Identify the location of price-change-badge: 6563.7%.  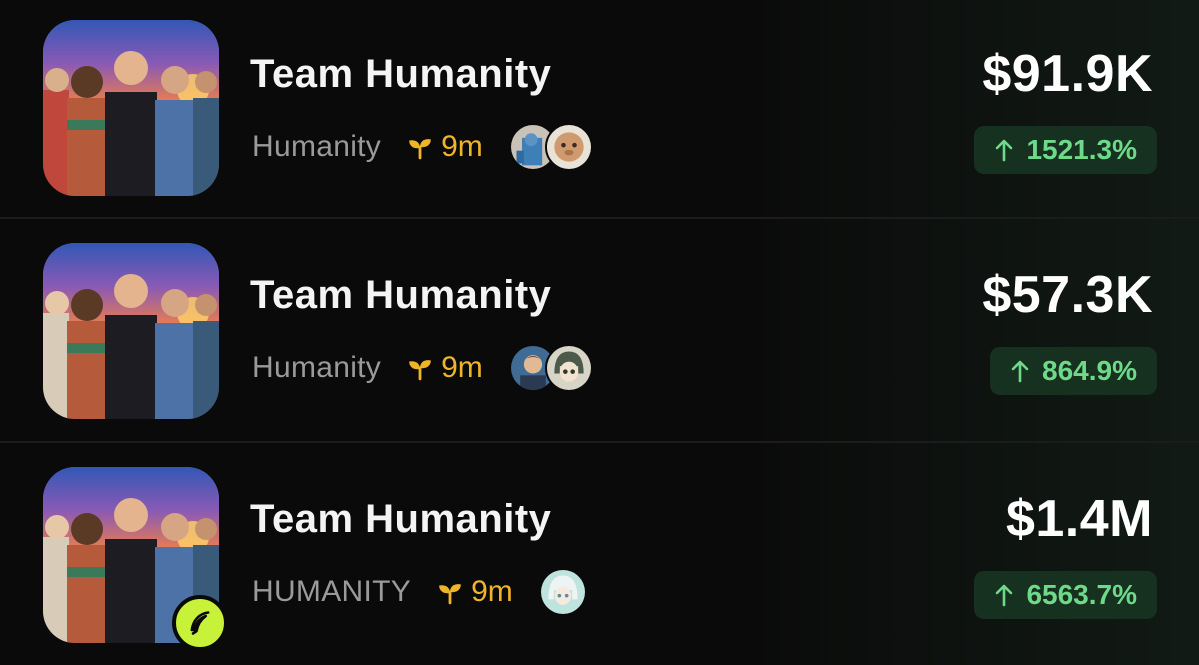
(1065, 595).